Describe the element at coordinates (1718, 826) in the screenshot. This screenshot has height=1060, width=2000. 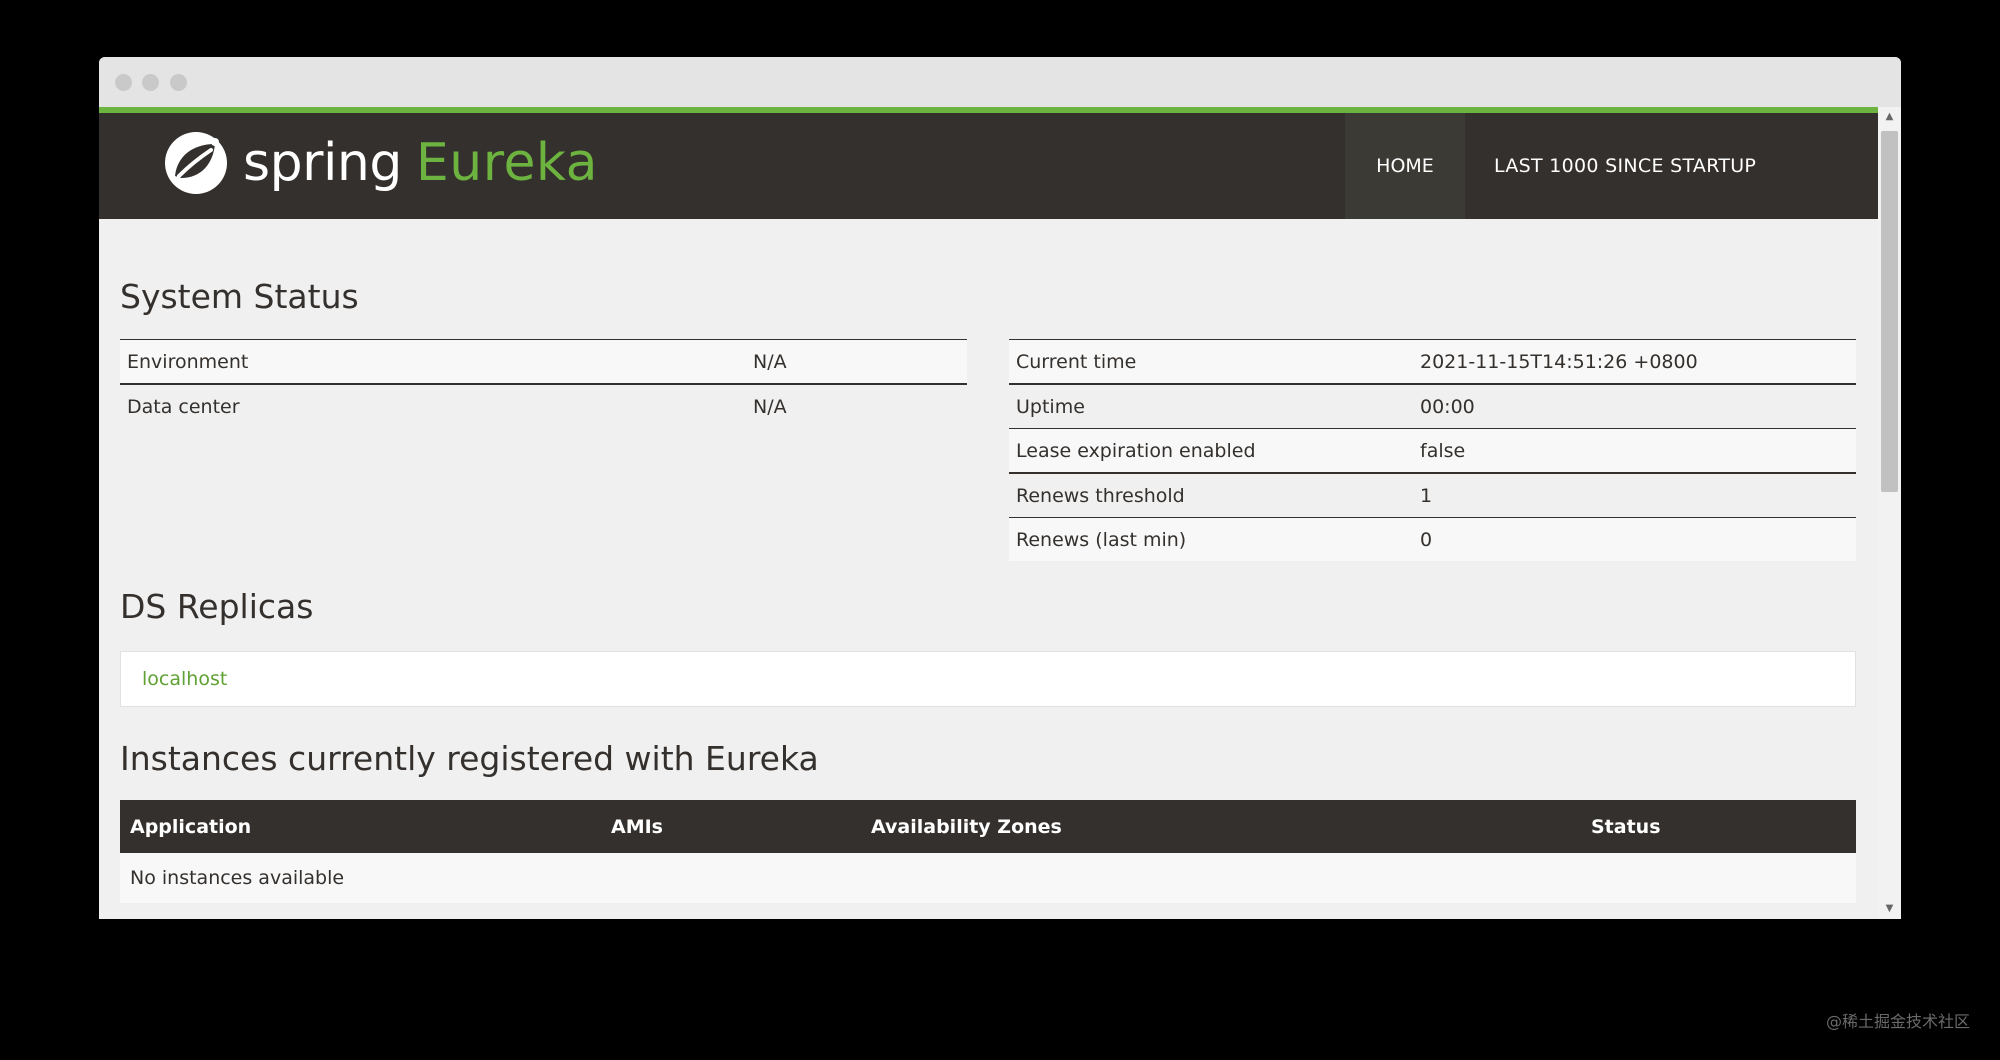
I see `column-header-status: Status` at that location.